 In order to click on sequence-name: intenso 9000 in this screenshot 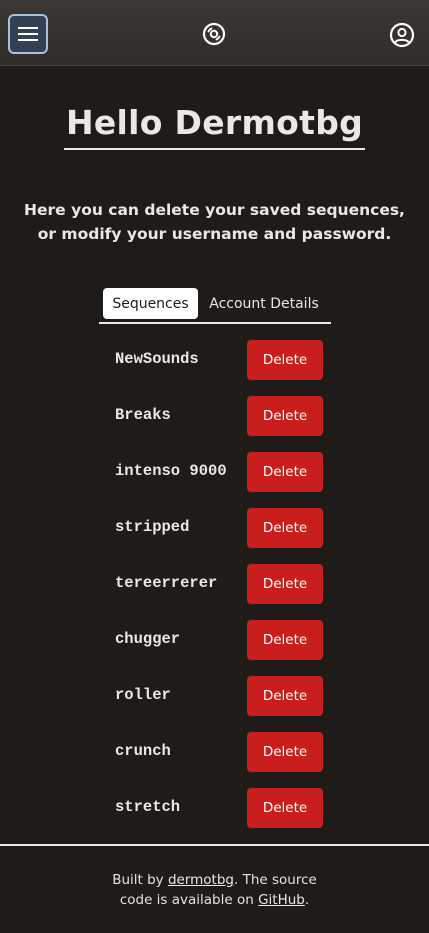, I will do `click(171, 471)`.